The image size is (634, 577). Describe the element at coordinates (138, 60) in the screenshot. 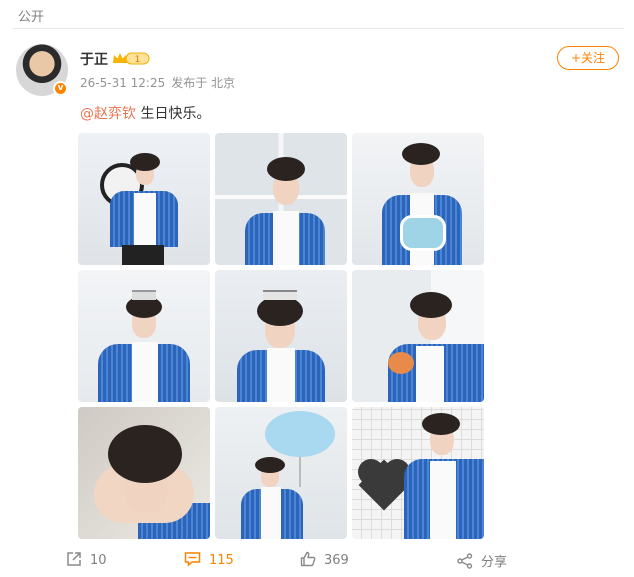

I see `vip-level: 1` at that location.